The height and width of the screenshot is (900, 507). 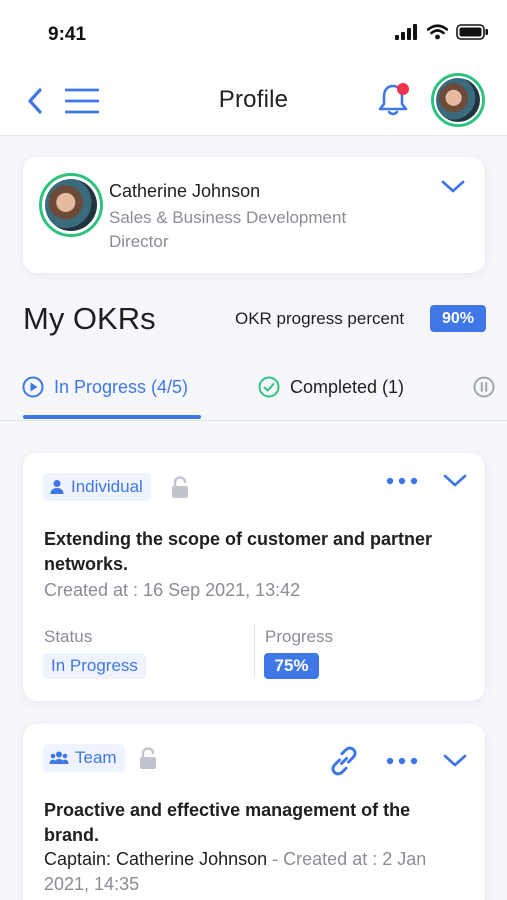 What do you see at coordinates (57, 487) in the screenshot?
I see `person-icon` at bounding box center [57, 487].